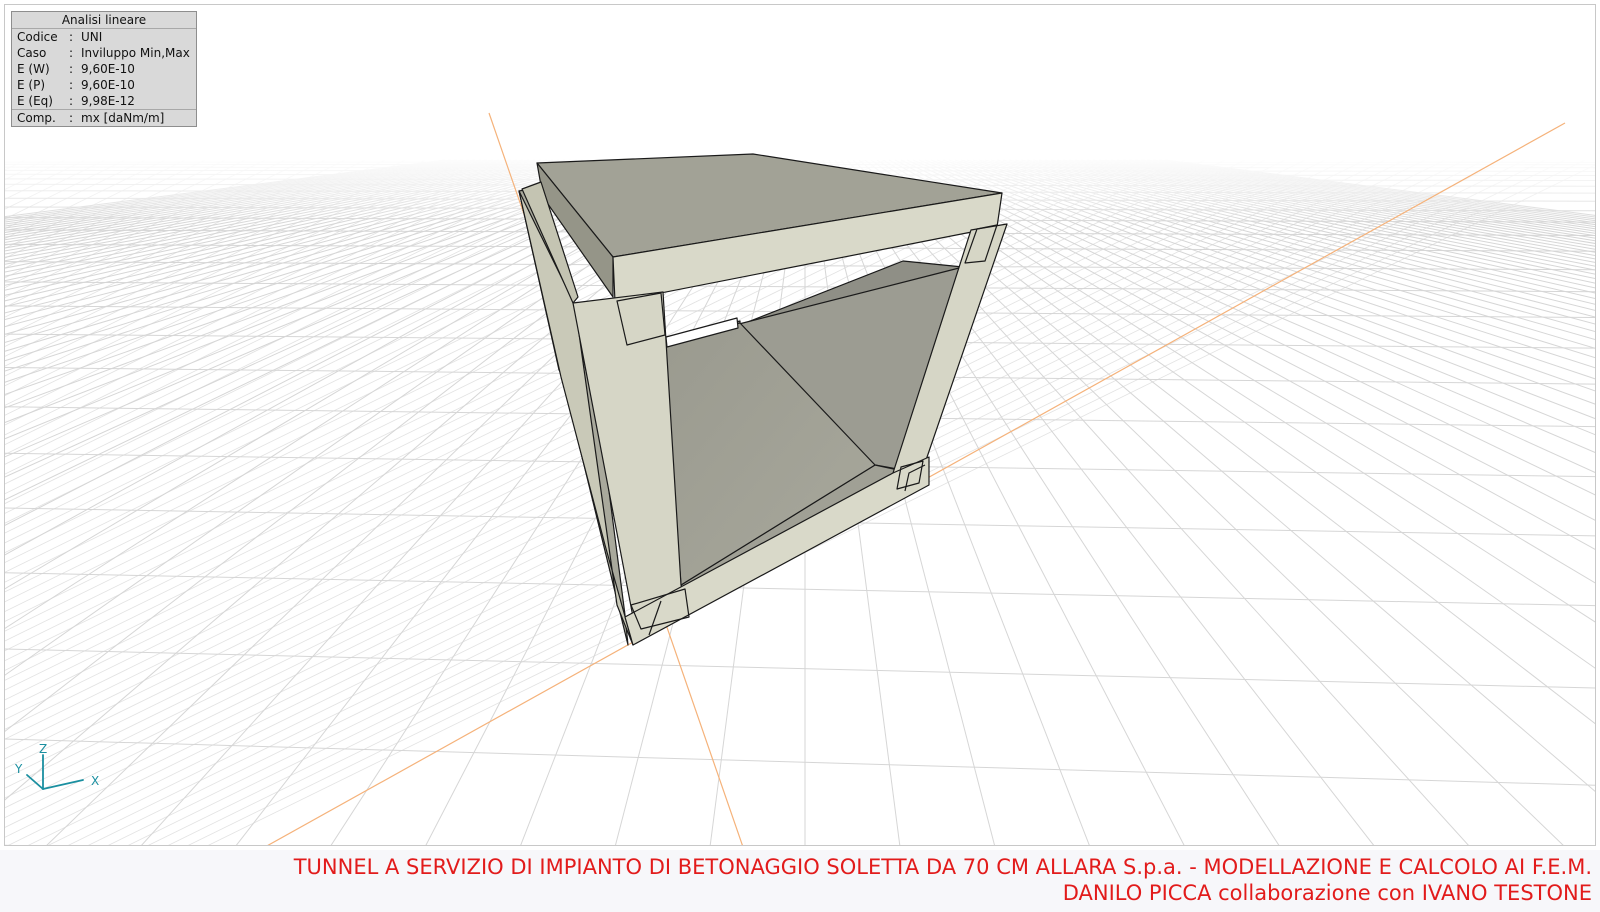 The width and height of the screenshot is (1600, 912). I want to click on y-axis-line, so click(35, 782).